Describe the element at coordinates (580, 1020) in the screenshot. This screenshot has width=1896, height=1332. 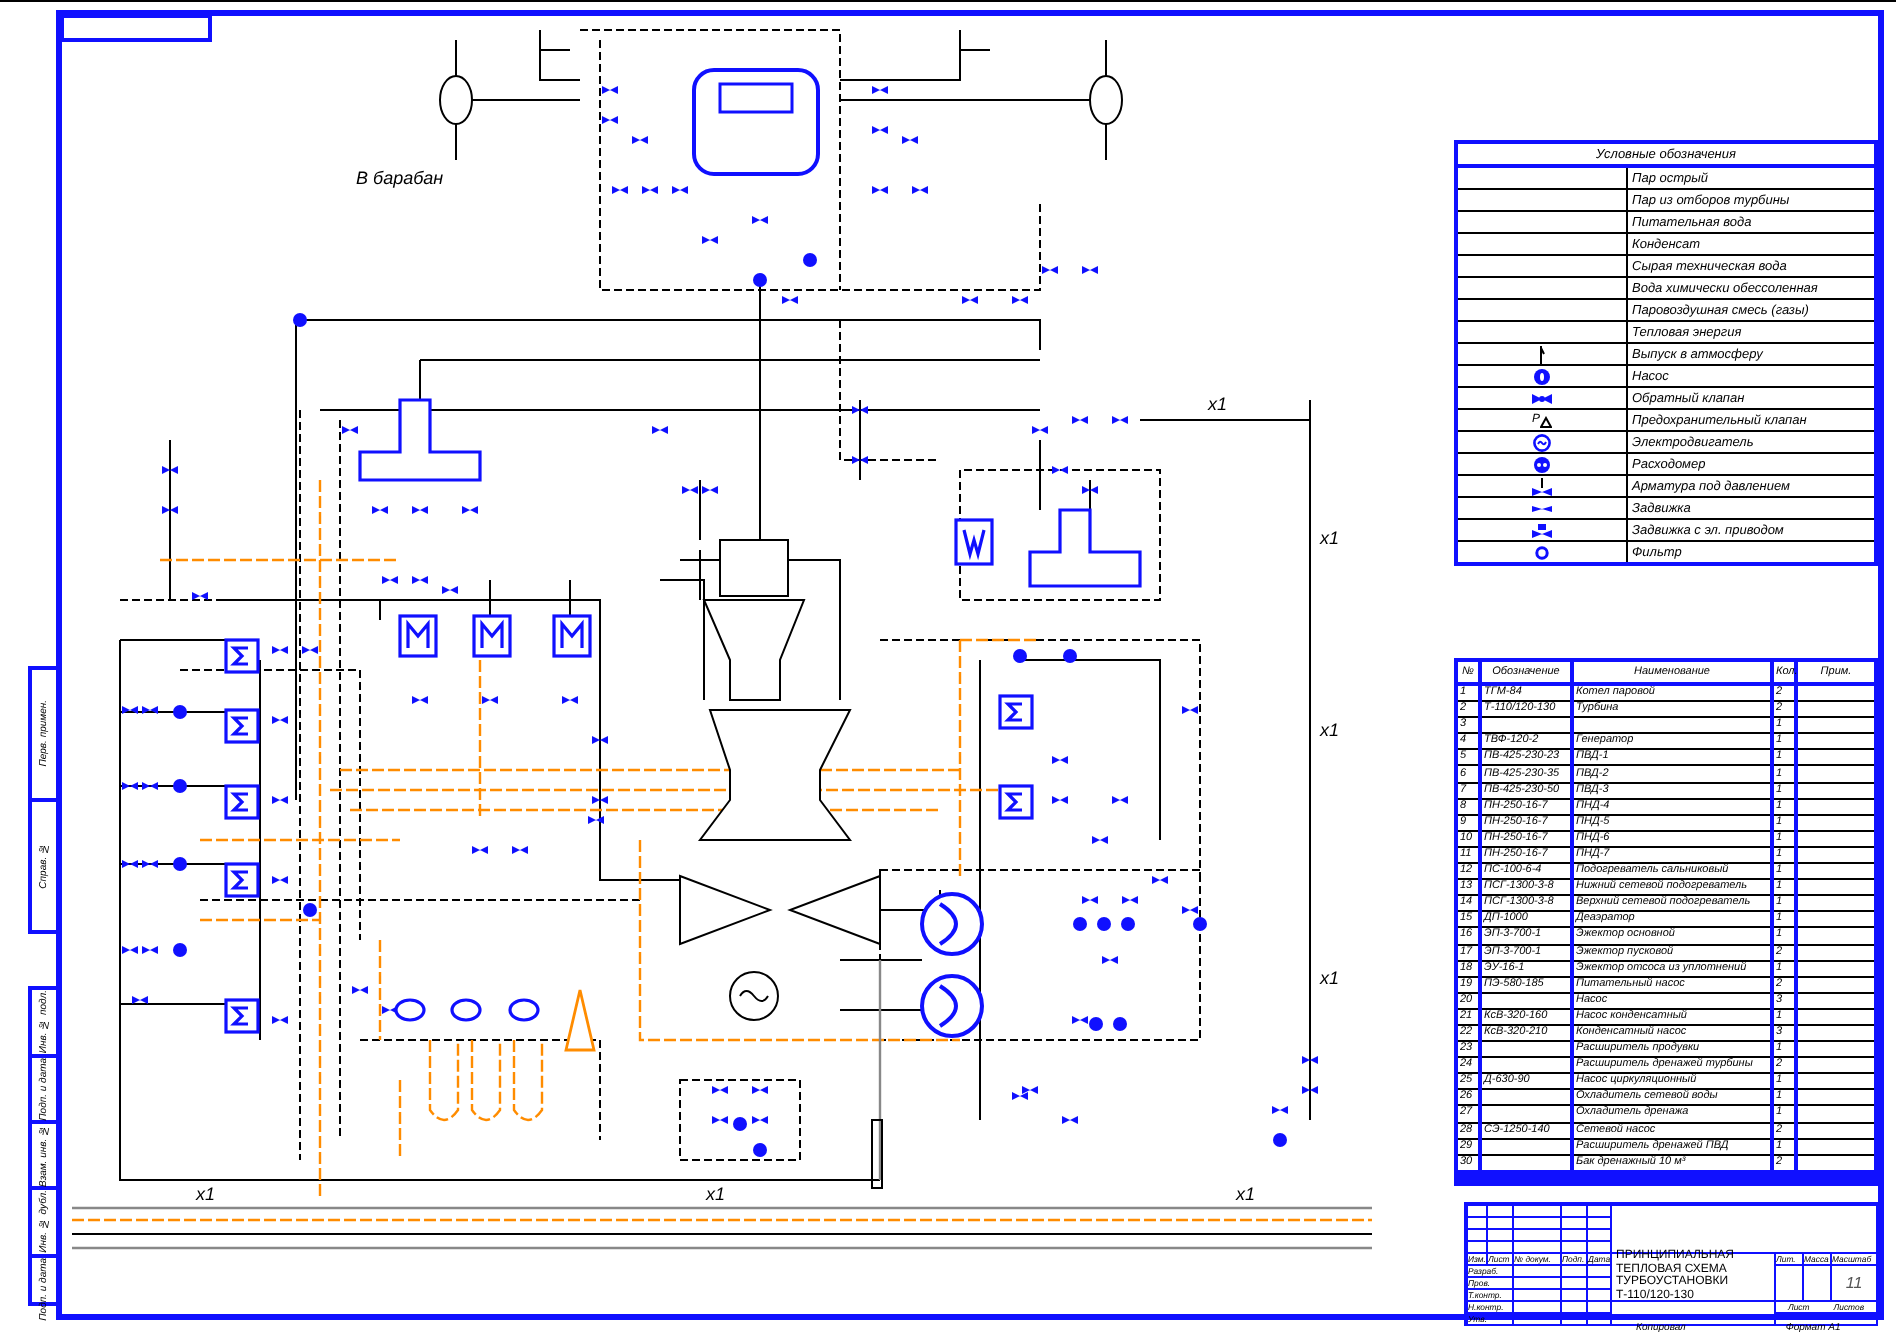
I see `cone-tank-icon` at that location.